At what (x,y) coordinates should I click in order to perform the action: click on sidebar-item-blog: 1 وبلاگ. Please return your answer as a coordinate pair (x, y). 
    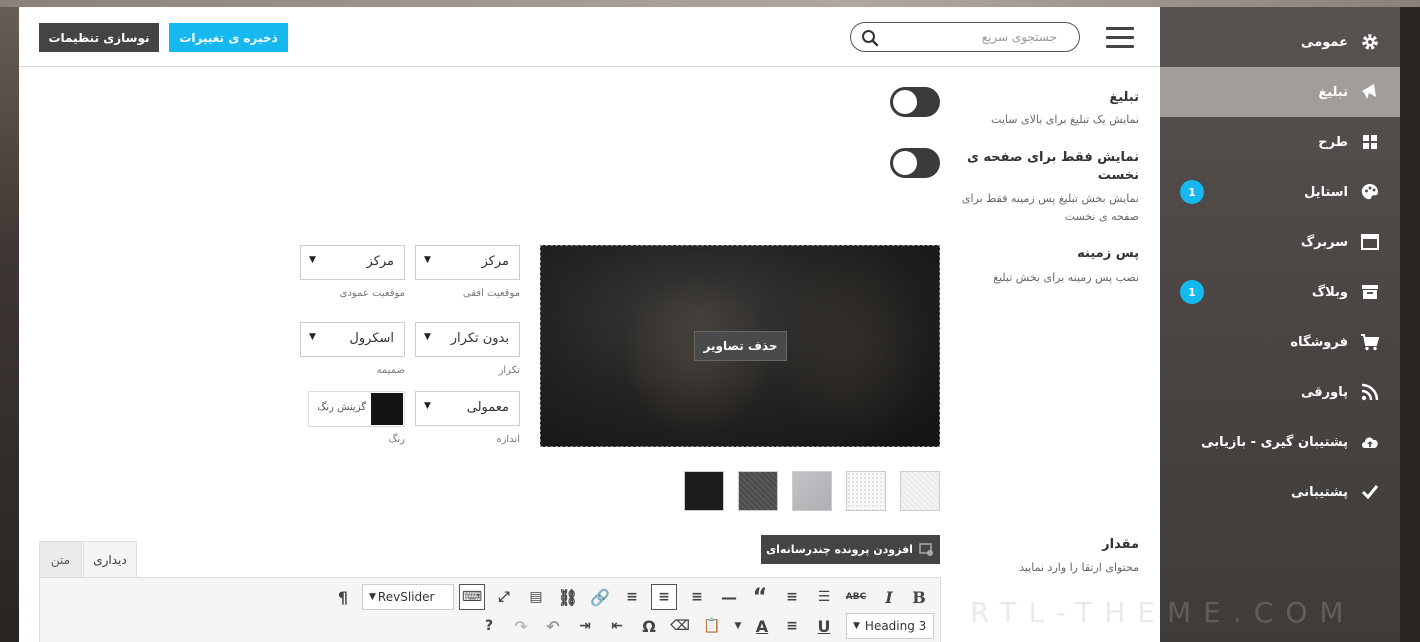
    Looking at the image, I should click on (1280, 292).